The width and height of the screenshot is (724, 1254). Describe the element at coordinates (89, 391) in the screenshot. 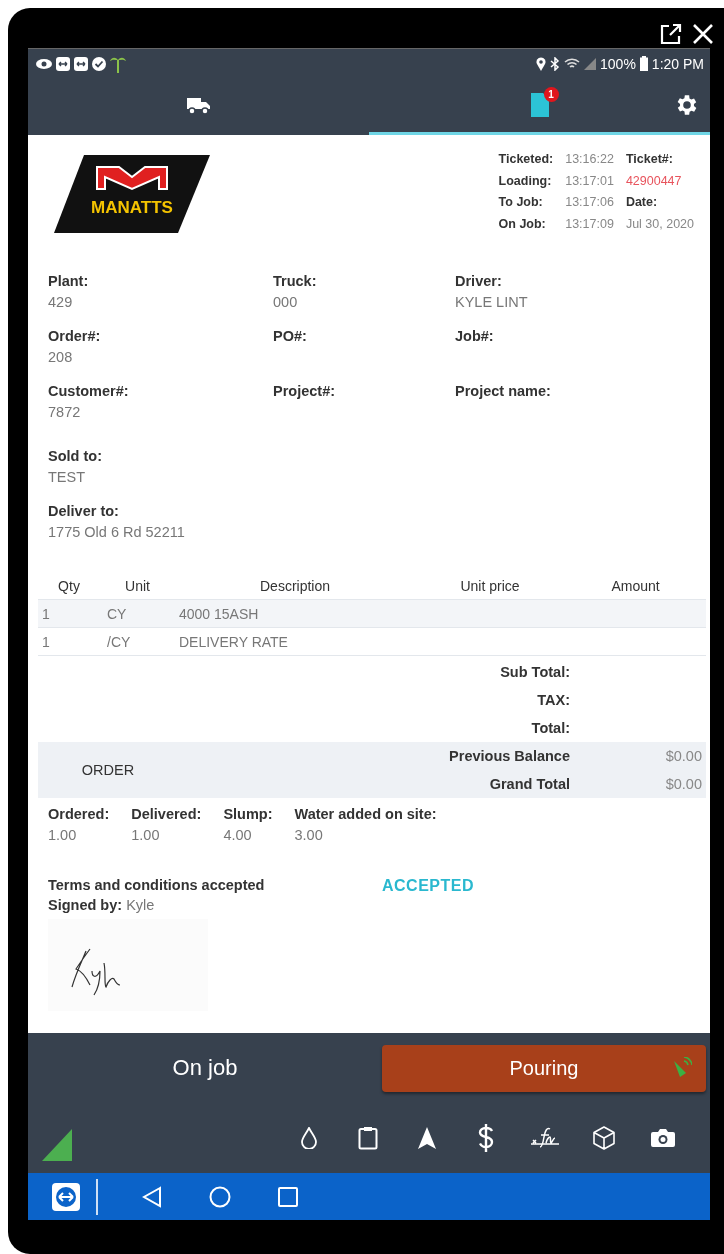

I see `field-label: Customer#:` at that location.